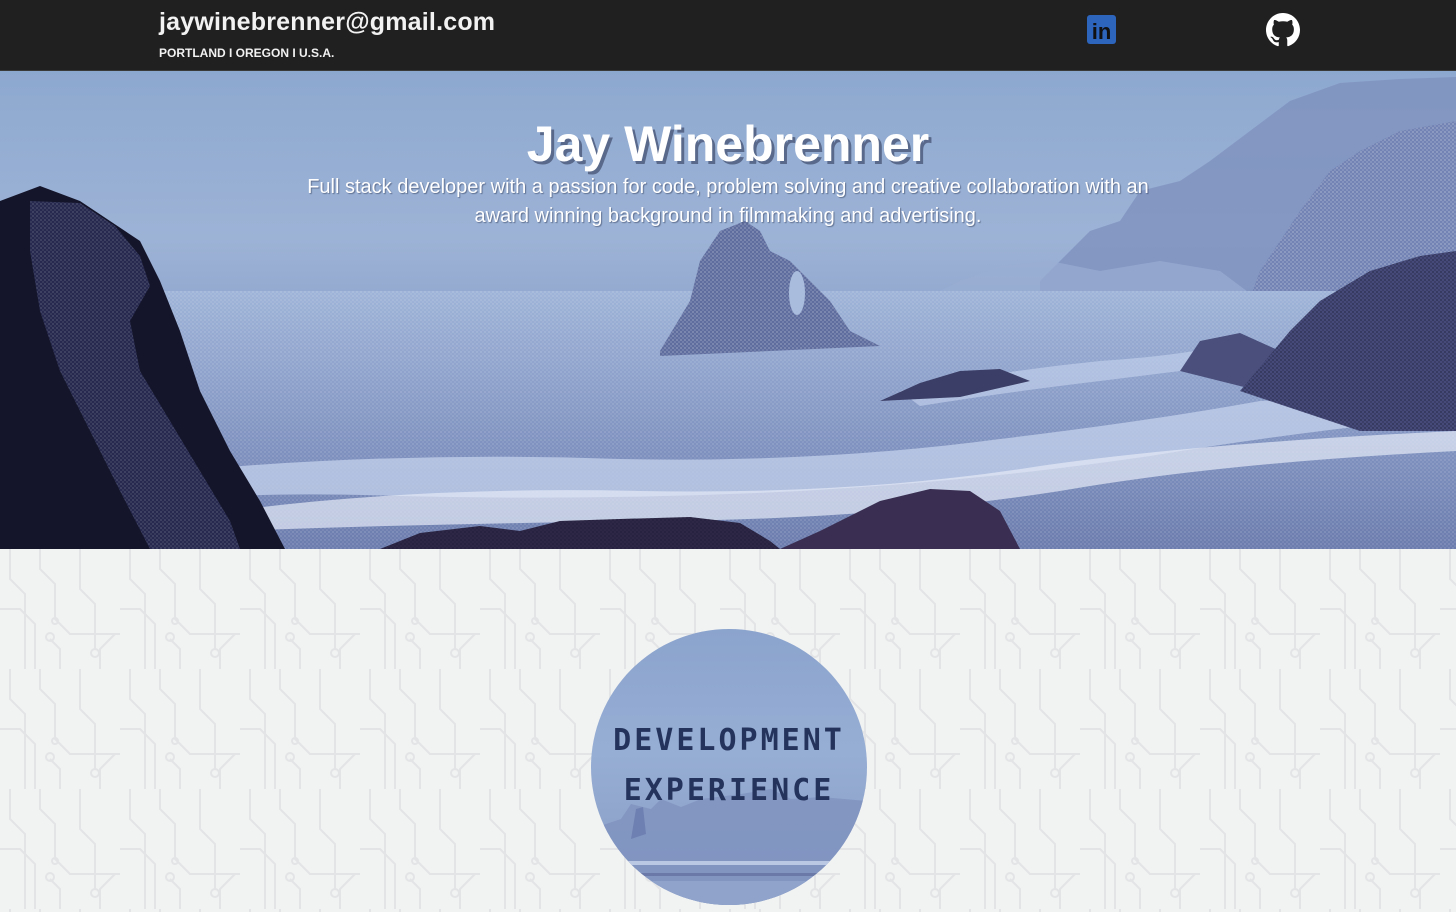 This screenshot has width=1456, height=912. I want to click on badge-background-art, so click(729, 847).